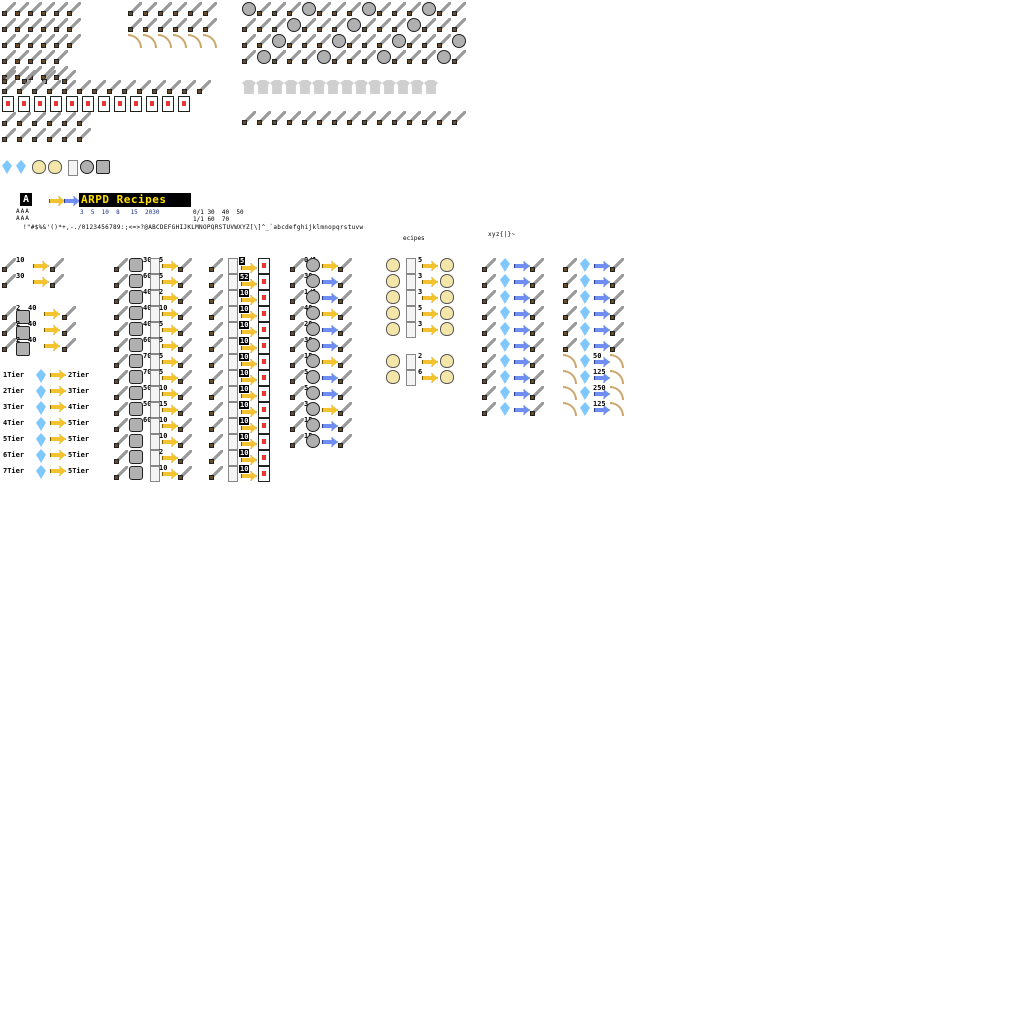 The height and width of the screenshot is (1024, 1024). I want to click on digit-row-1: 3 5 10 8 15 2030, so click(120, 212).